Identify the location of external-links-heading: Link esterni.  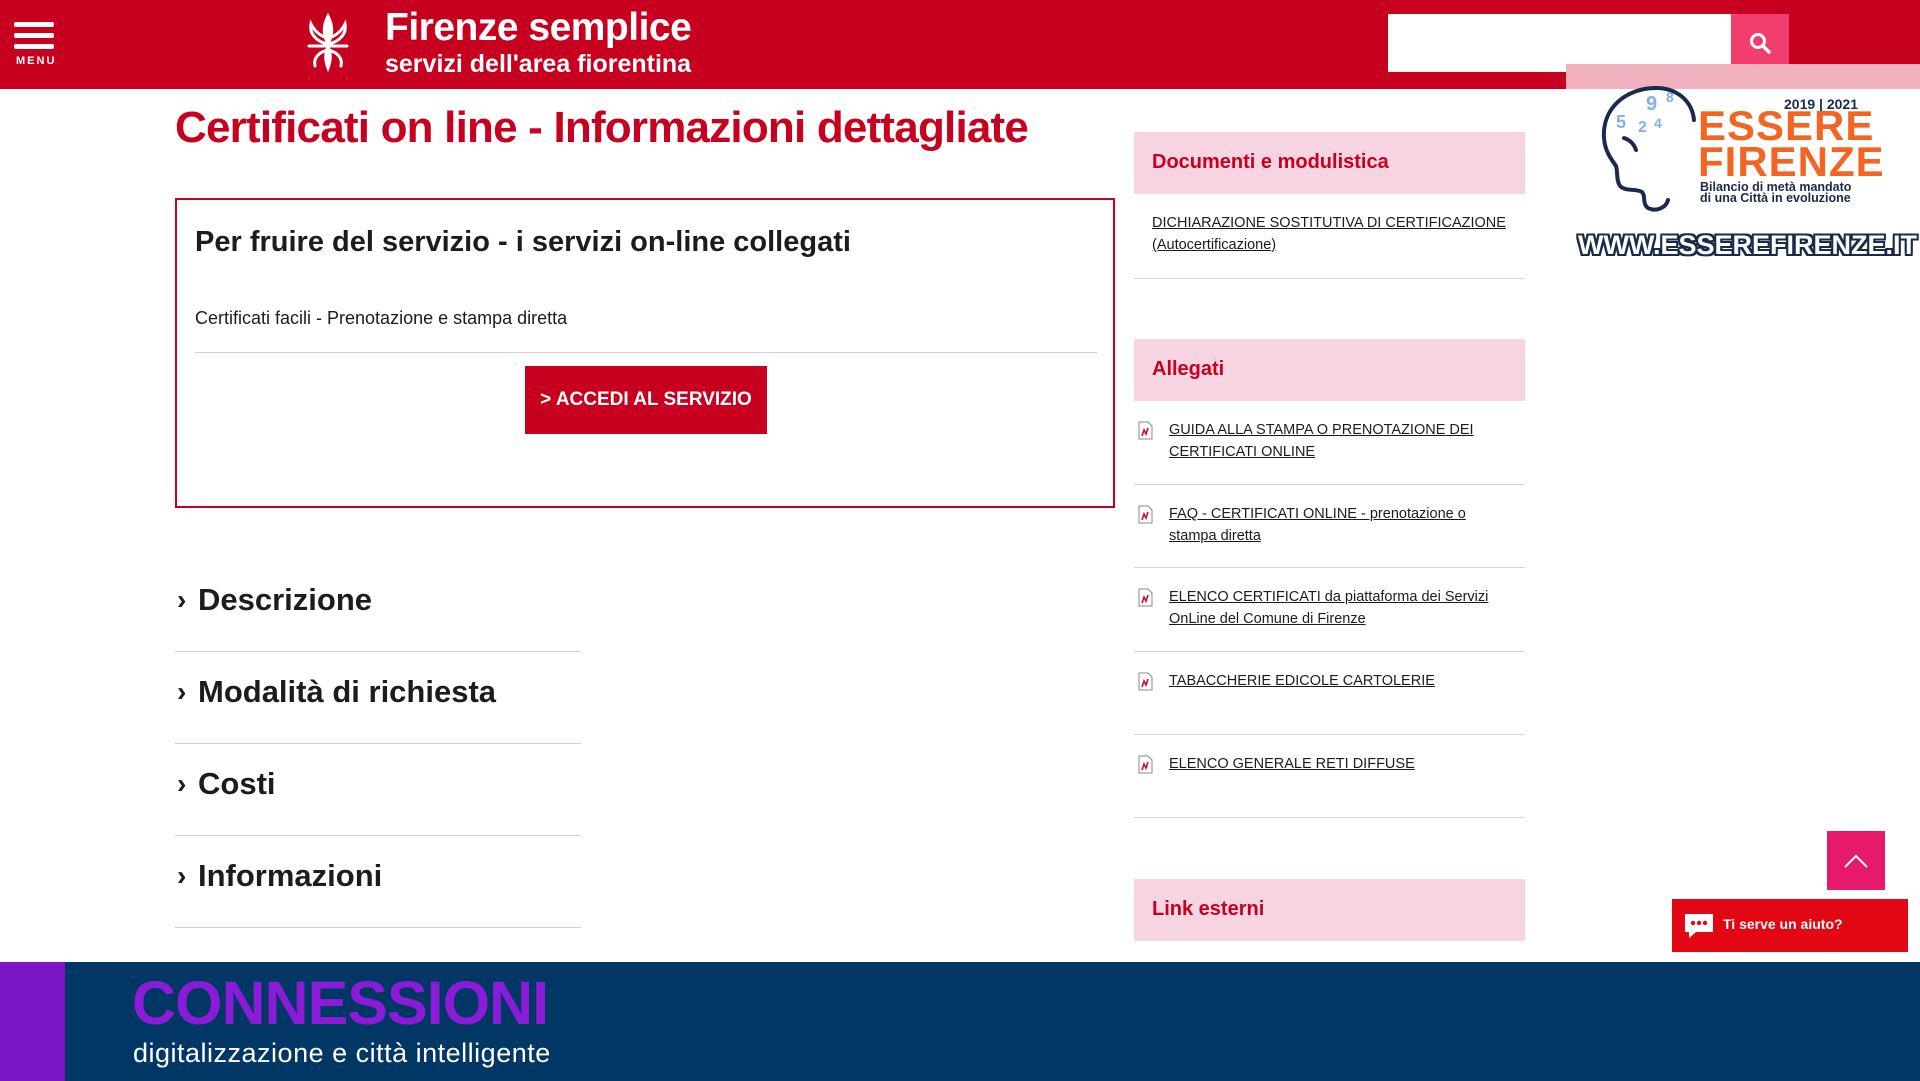
(1329, 910).